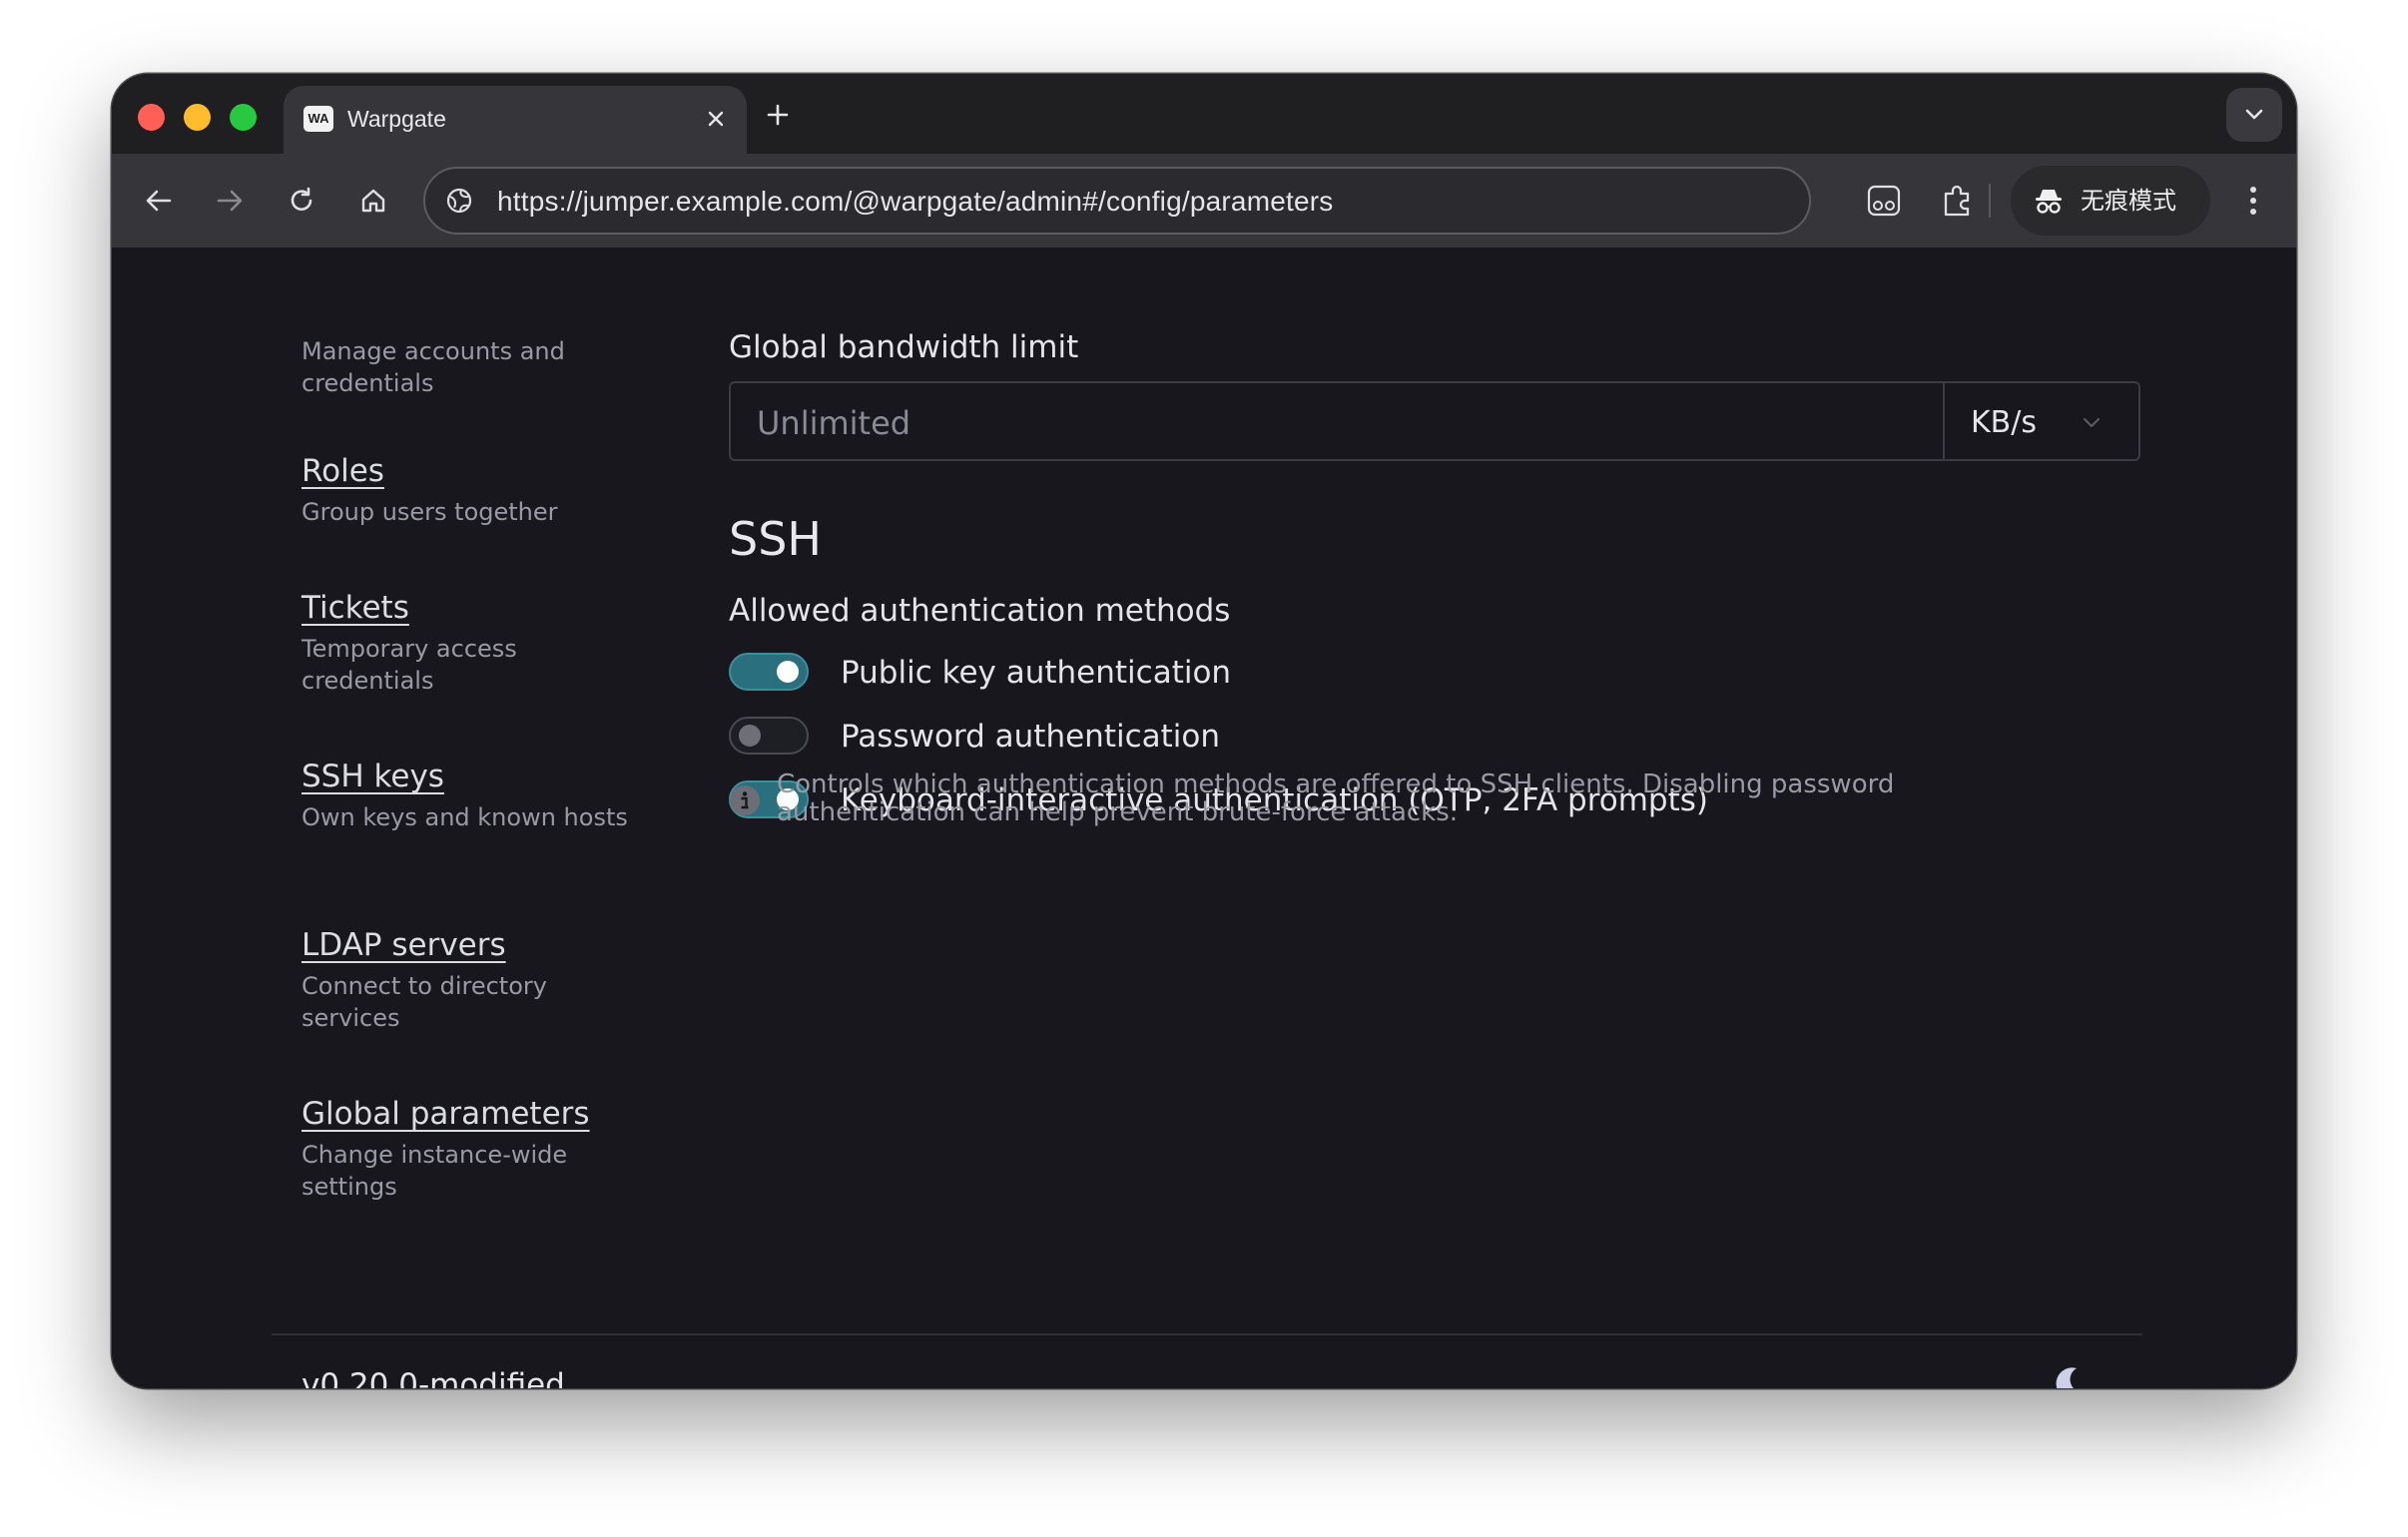 The width and height of the screenshot is (2408, 1537). I want to click on bandwidth-unit-select: KB/s, so click(2041, 421).